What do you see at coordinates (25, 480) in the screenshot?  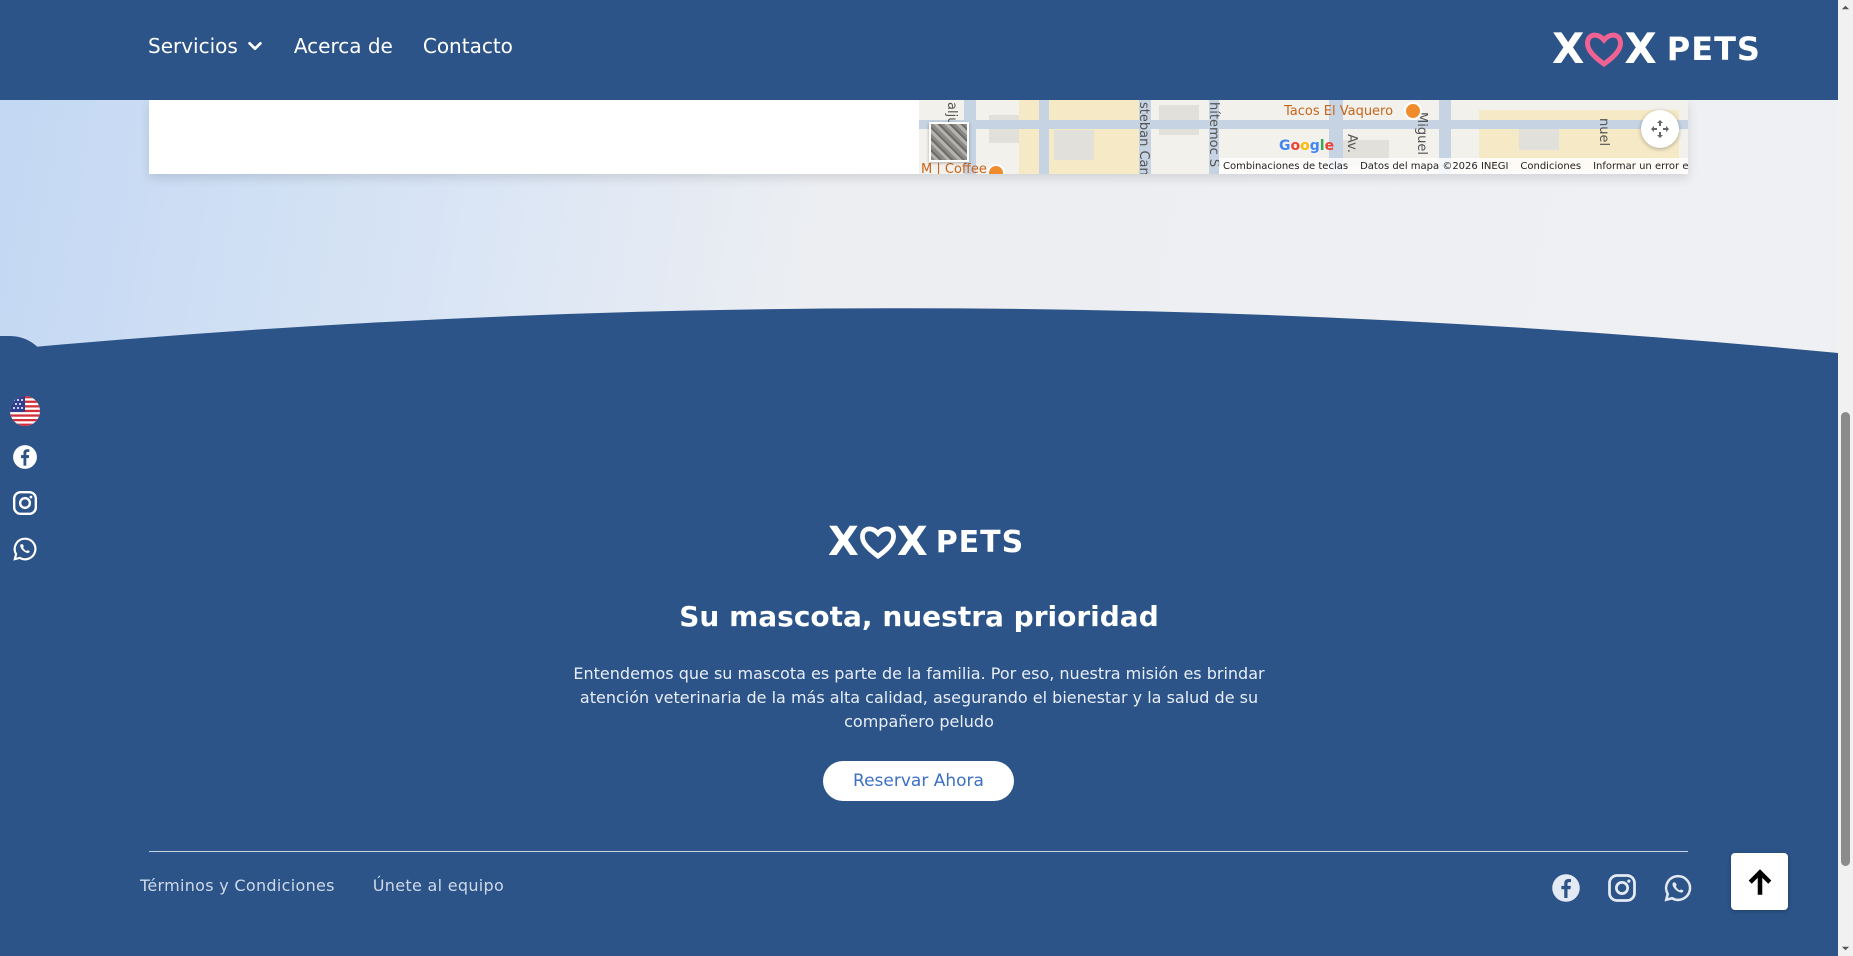 I see `side-social-rail` at bounding box center [25, 480].